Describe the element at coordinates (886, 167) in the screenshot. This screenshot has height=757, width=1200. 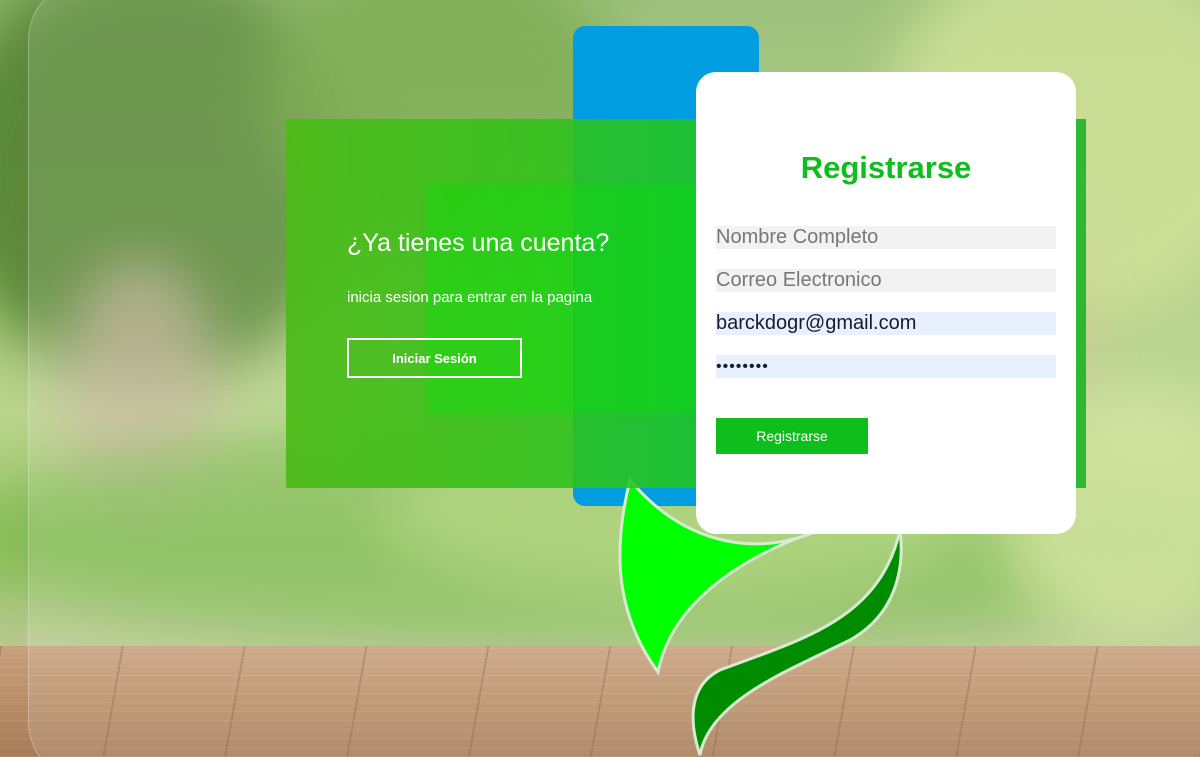
I see `register-title: Registrarse` at that location.